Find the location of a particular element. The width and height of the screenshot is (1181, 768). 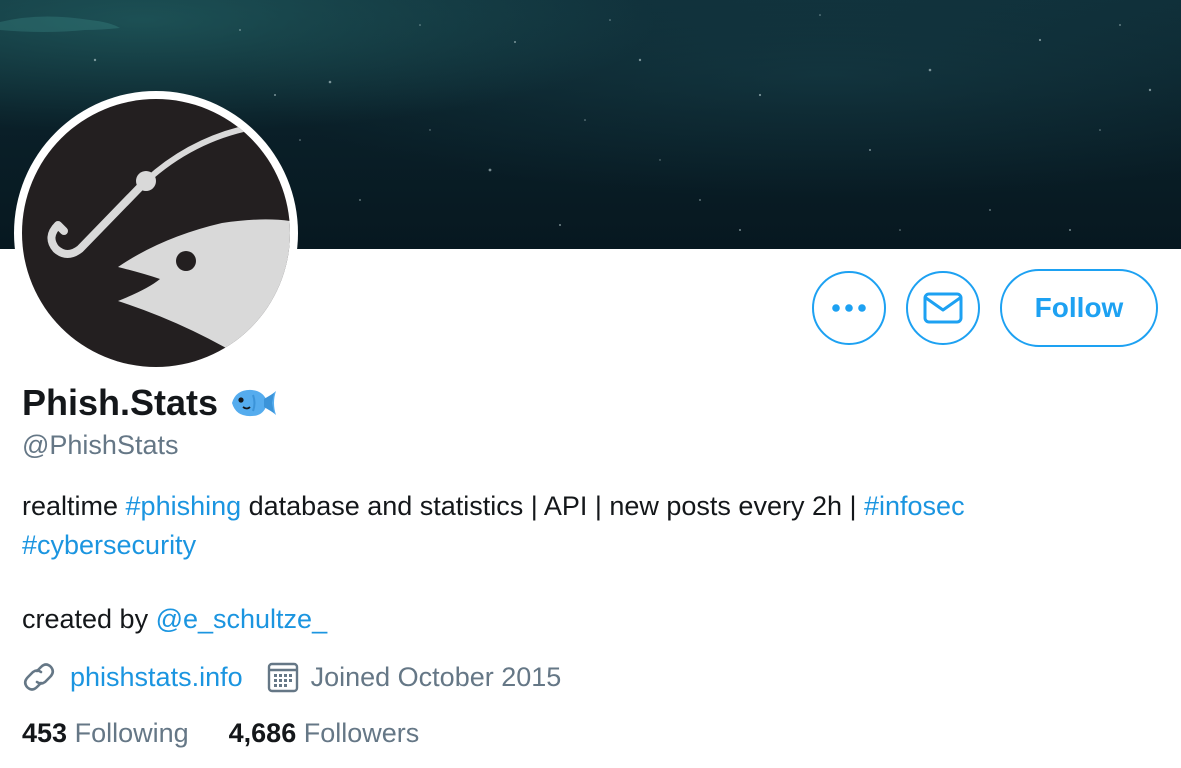

profile-stats: 453 Following 4,686 Followers is located at coordinates (220, 733).